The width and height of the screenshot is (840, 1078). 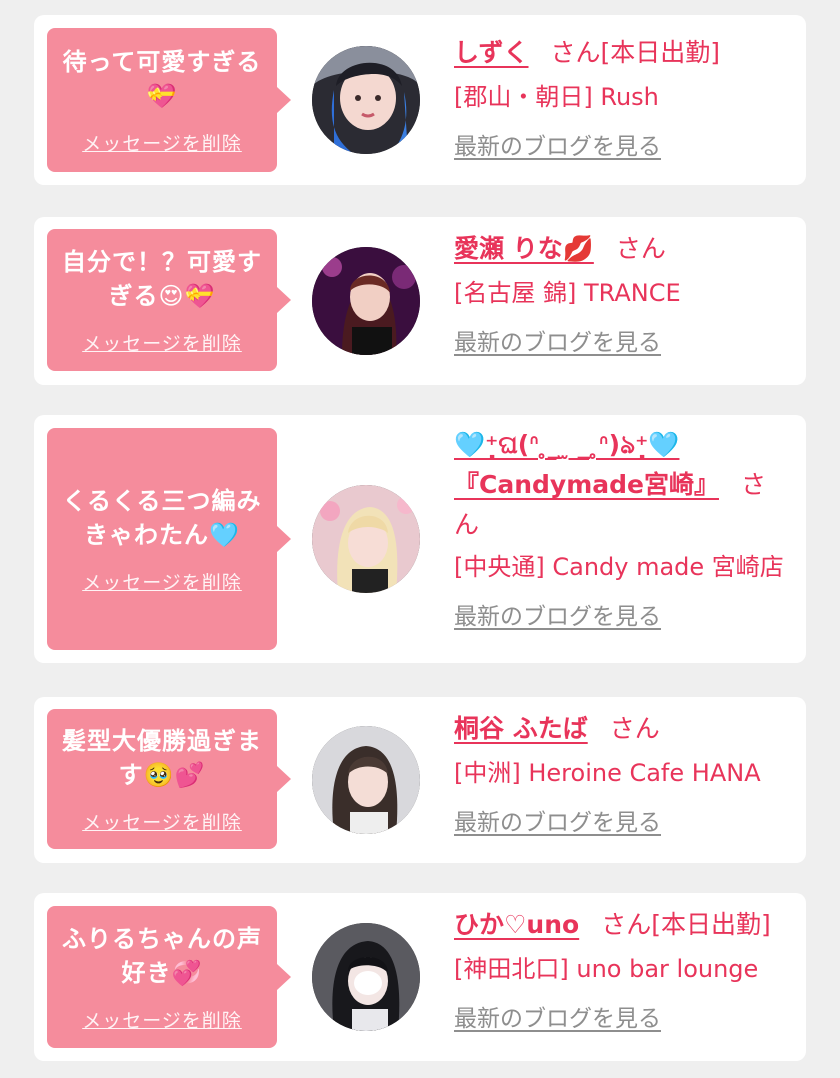 I want to click on message-text: ふりるちゃんの声好き💞, so click(x=162, y=955).